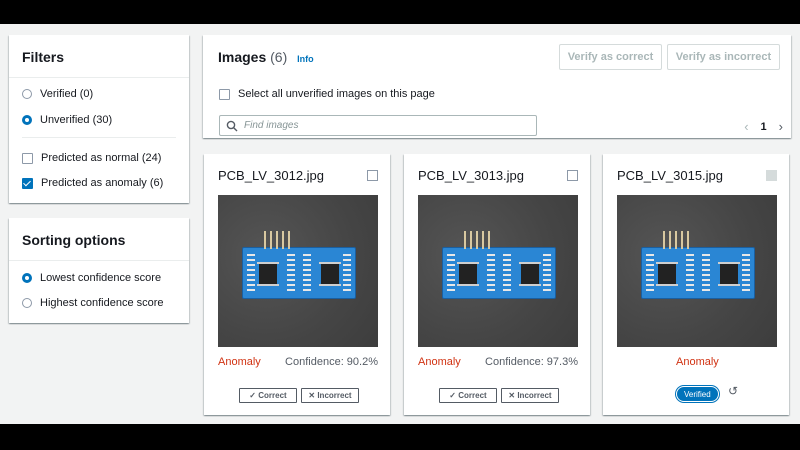  What do you see at coordinates (305, 59) in the screenshot?
I see `info-link: Info` at bounding box center [305, 59].